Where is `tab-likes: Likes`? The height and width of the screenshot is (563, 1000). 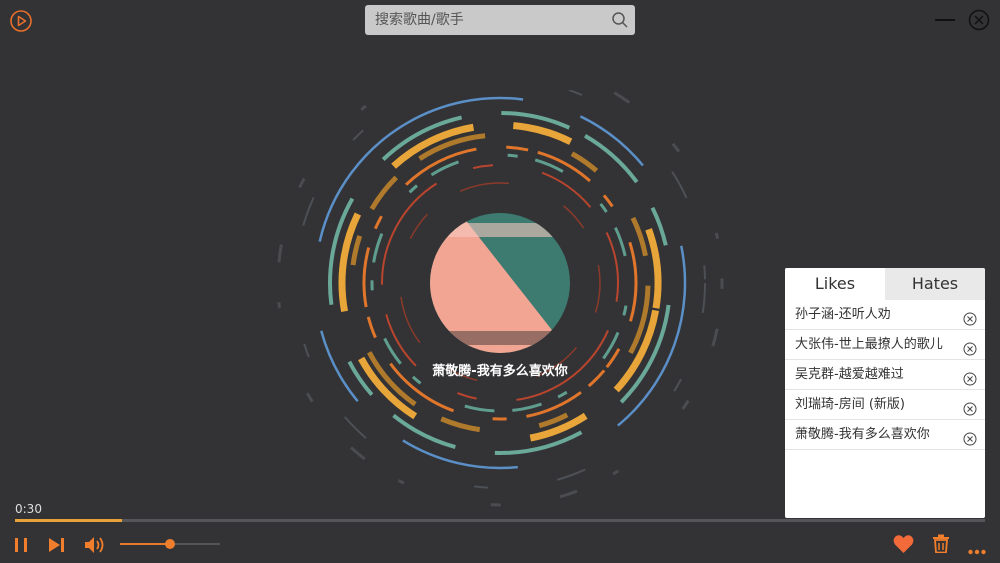
tab-likes: Likes is located at coordinates (835, 284).